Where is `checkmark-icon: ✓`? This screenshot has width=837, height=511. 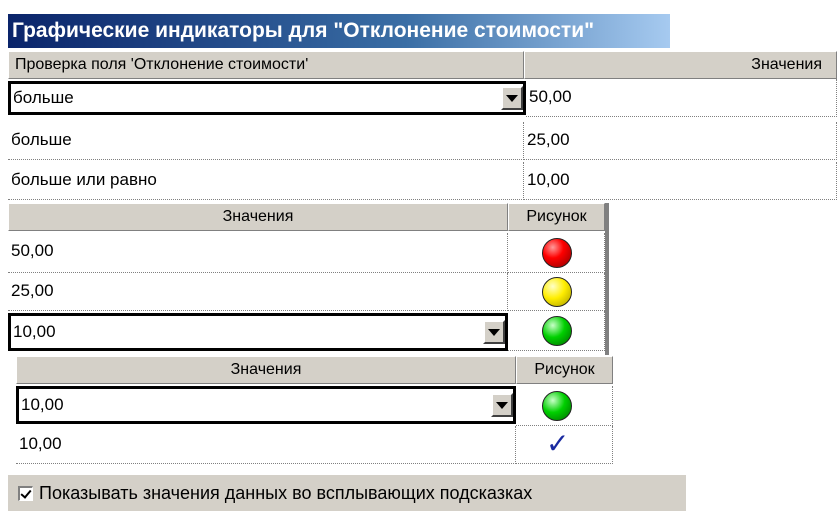
checkmark-icon: ✓ is located at coordinates (558, 443).